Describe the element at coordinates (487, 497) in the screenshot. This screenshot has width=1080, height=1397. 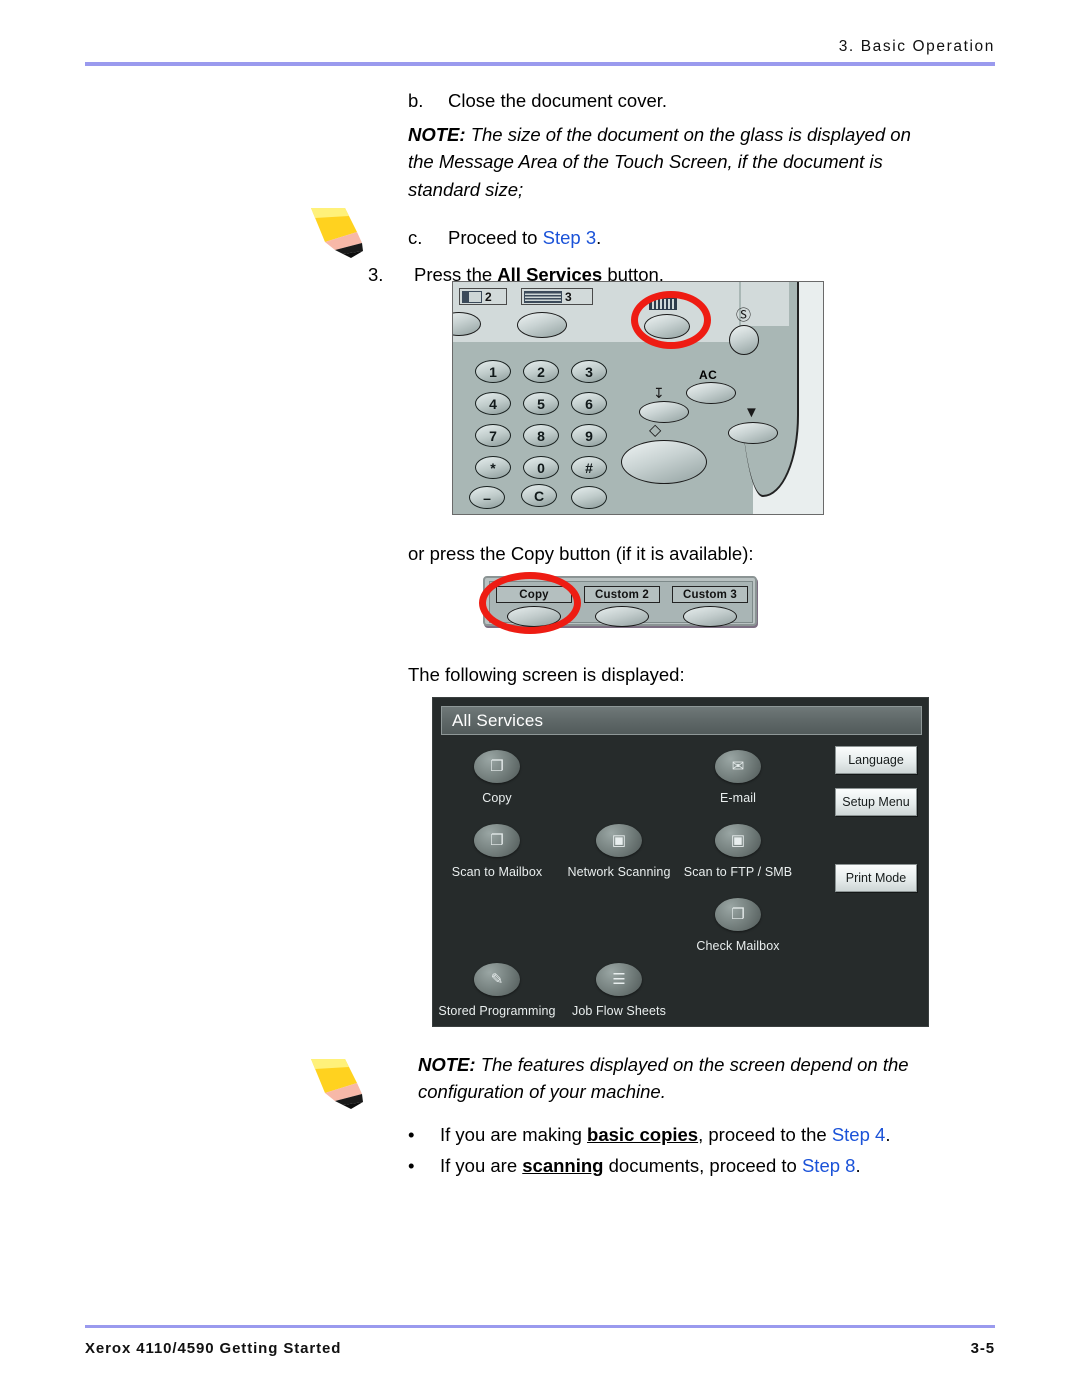
I see `keypad-key-dash: –` at that location.